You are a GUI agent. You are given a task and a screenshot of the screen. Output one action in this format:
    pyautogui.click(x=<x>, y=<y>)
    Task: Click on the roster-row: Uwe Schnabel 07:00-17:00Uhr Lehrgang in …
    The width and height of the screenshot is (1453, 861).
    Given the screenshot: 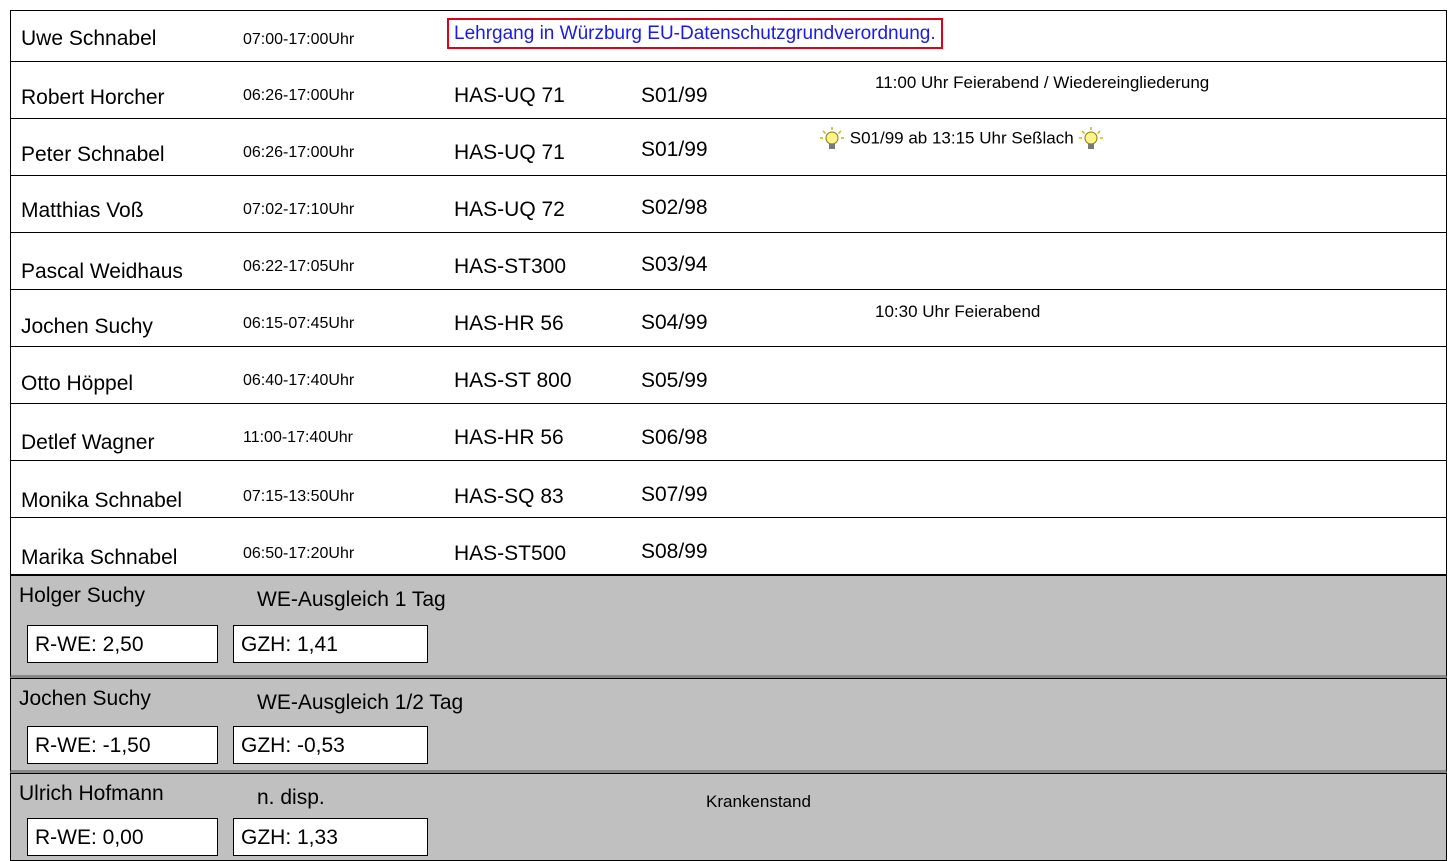 What is the action you would take?
    pyautogui.click(x=728, y=36)
    